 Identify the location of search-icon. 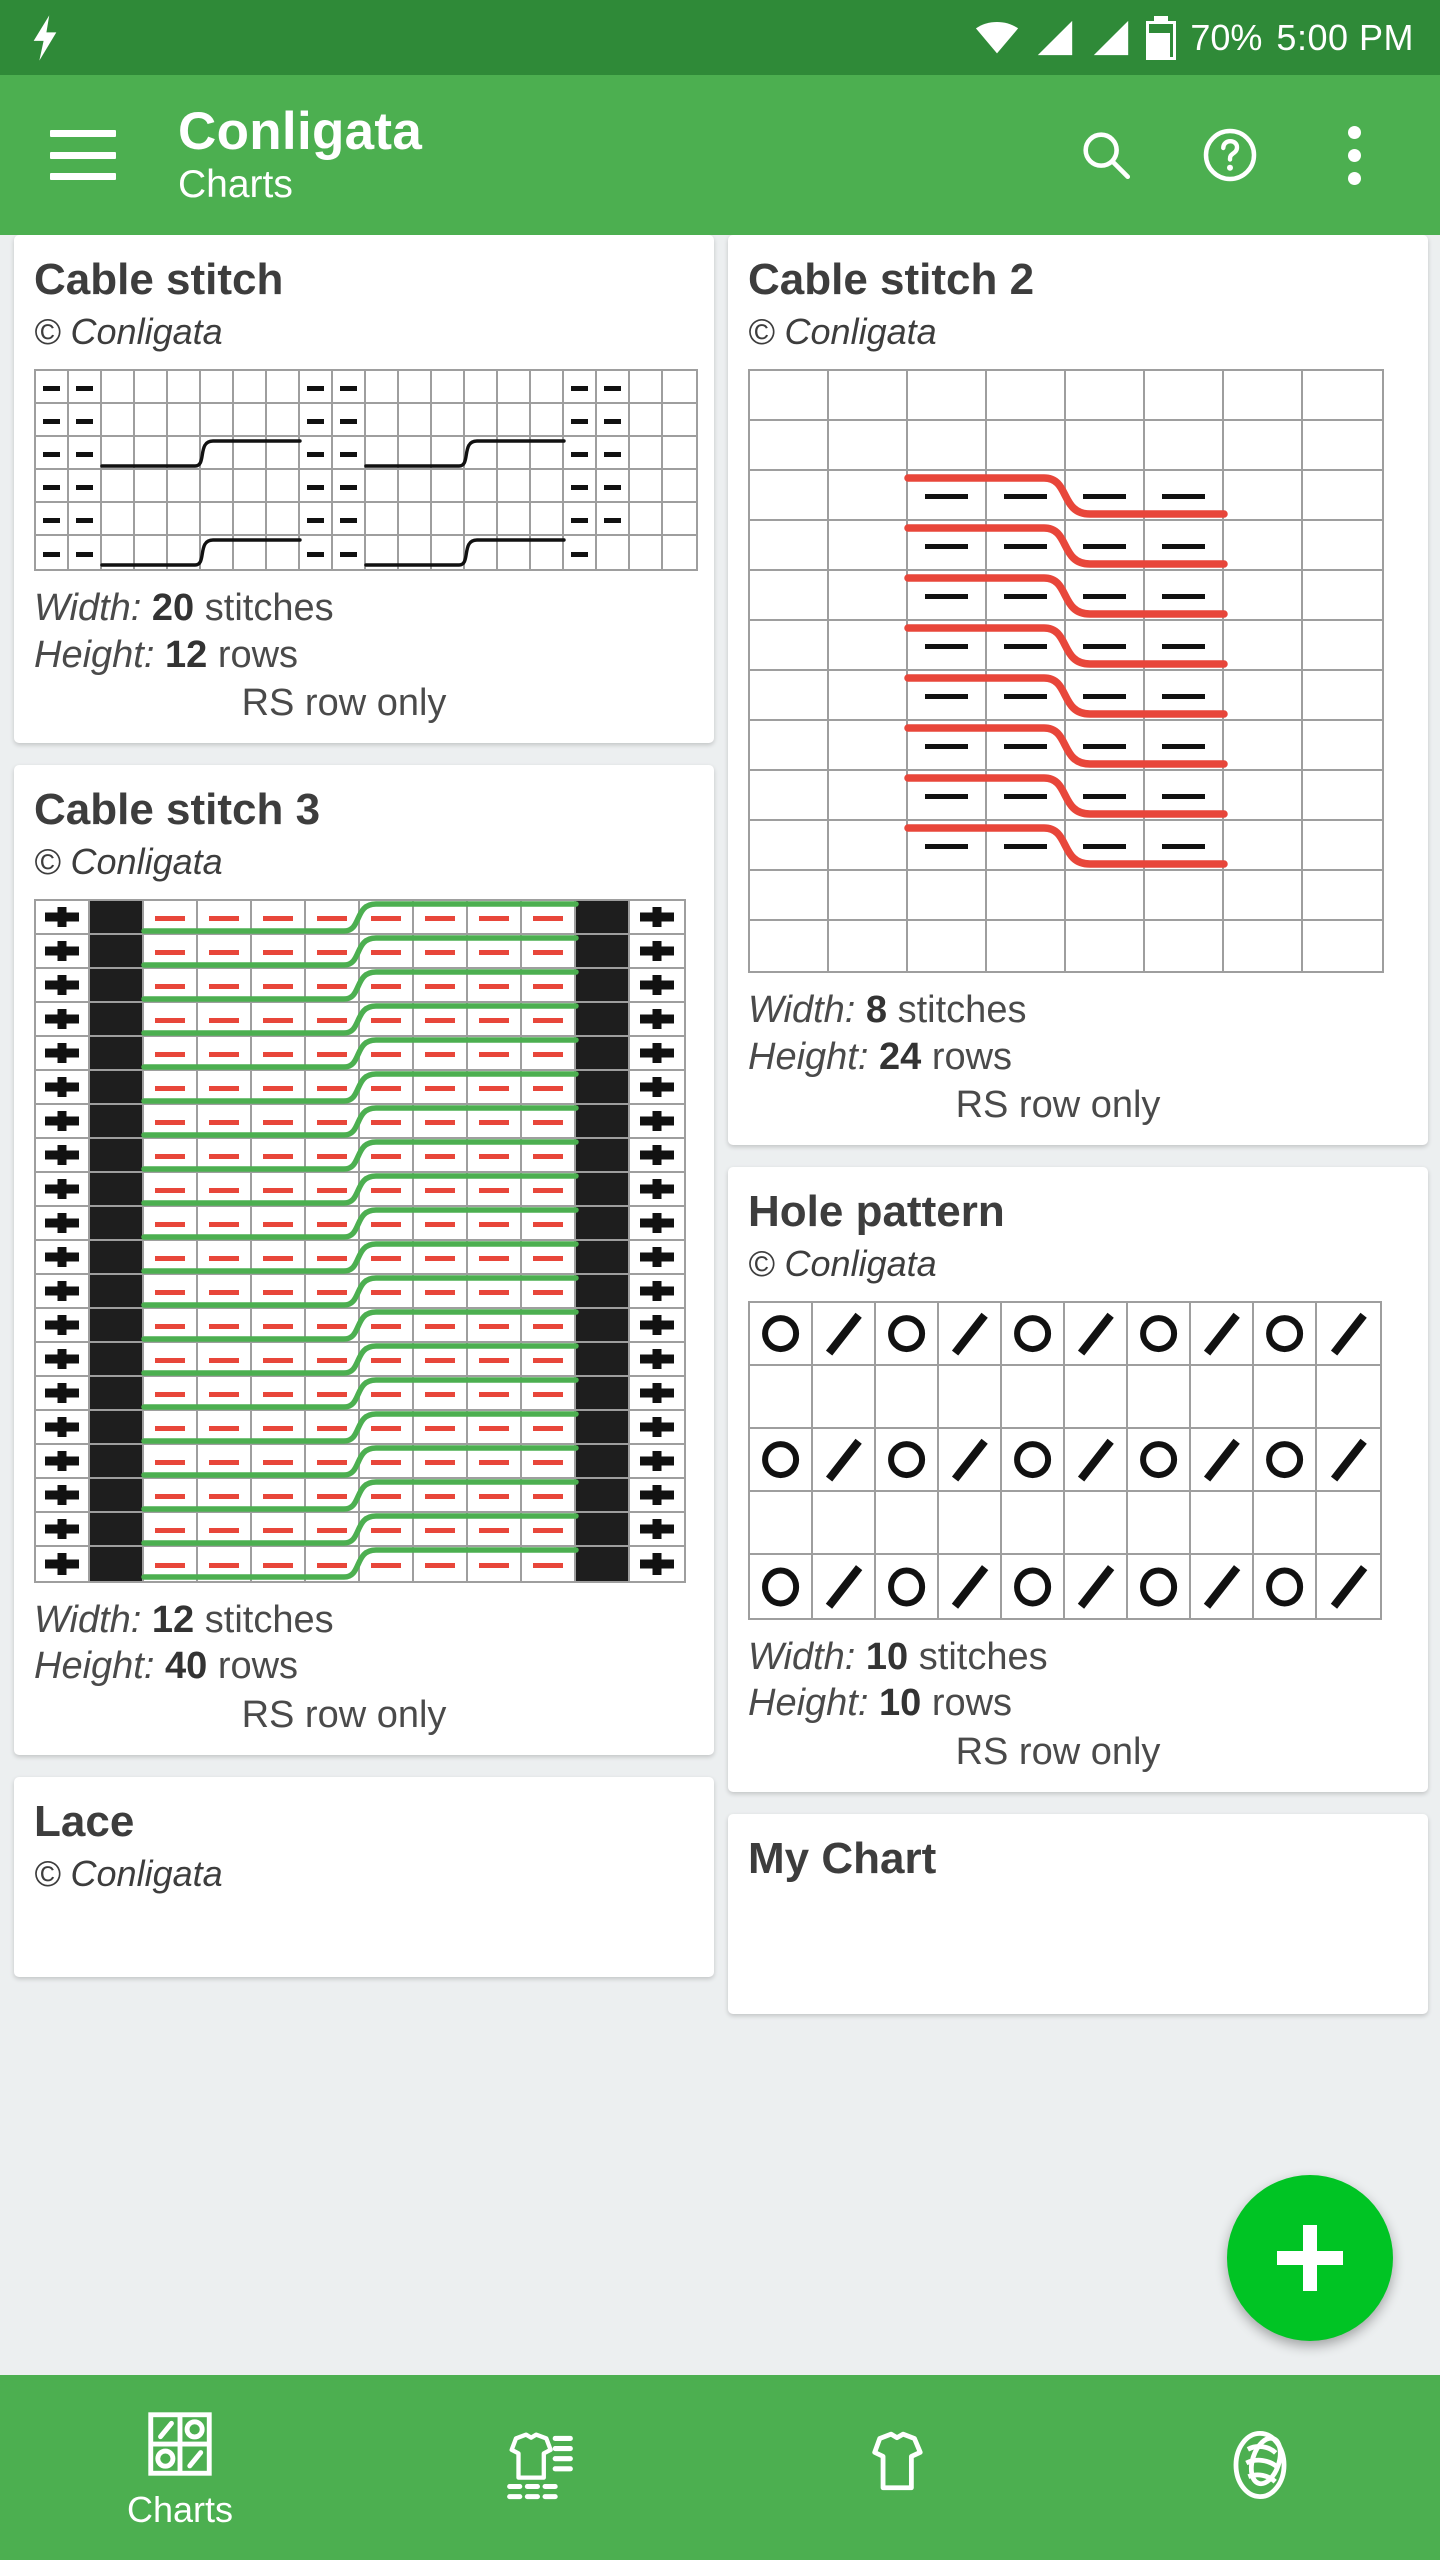
(1107, 156).